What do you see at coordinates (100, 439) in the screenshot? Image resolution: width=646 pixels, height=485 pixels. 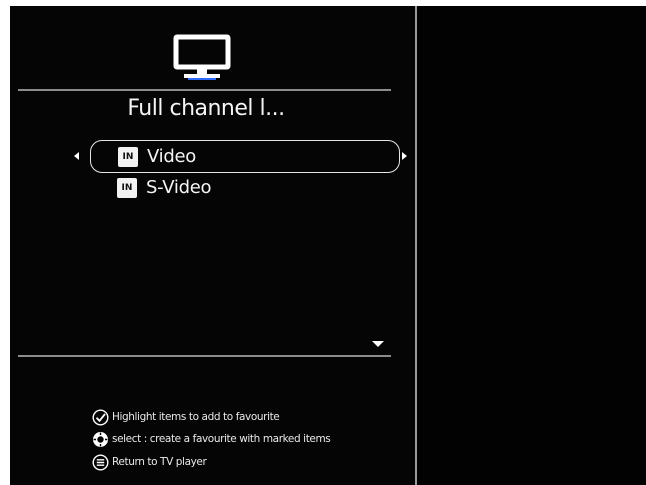 I see `ok-button-icon` at bounding box center [100, 439].